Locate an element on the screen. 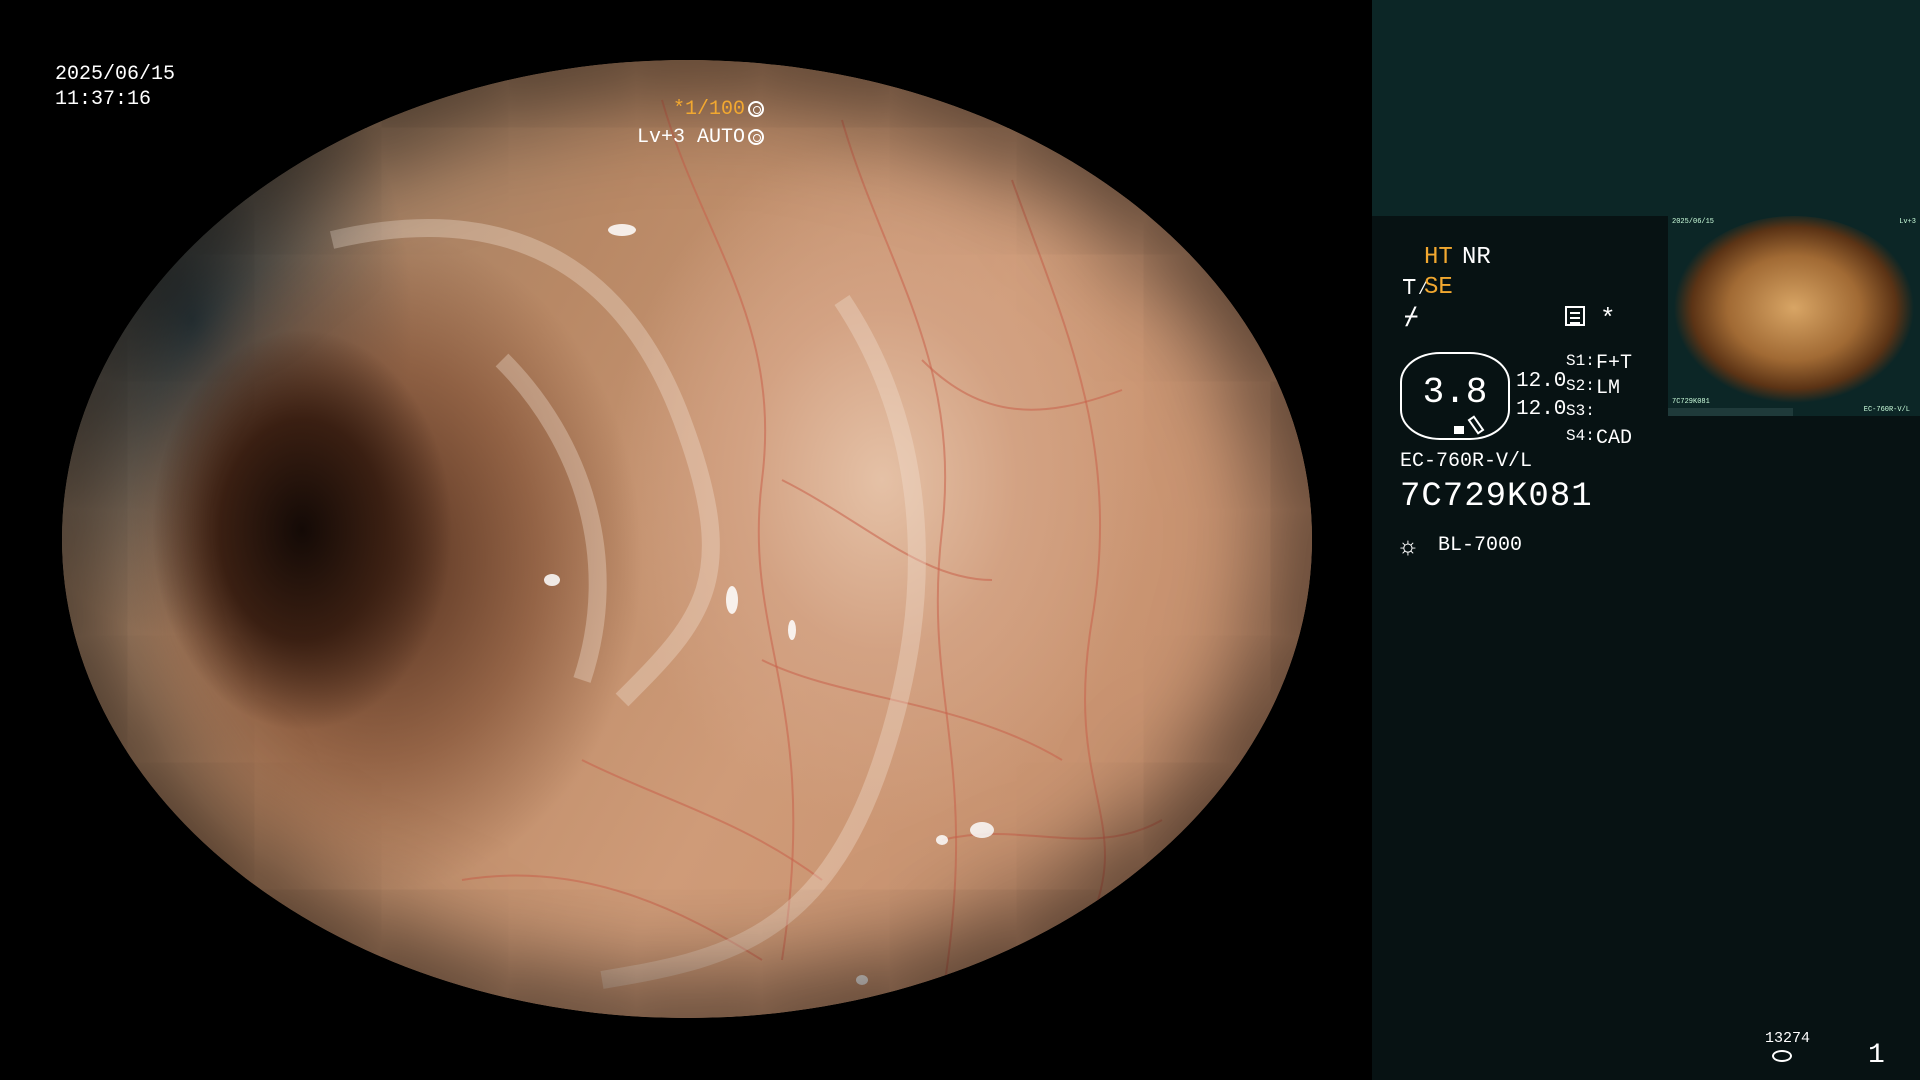  scope-badge: 3.8 is located at coordinates (1455, 396).